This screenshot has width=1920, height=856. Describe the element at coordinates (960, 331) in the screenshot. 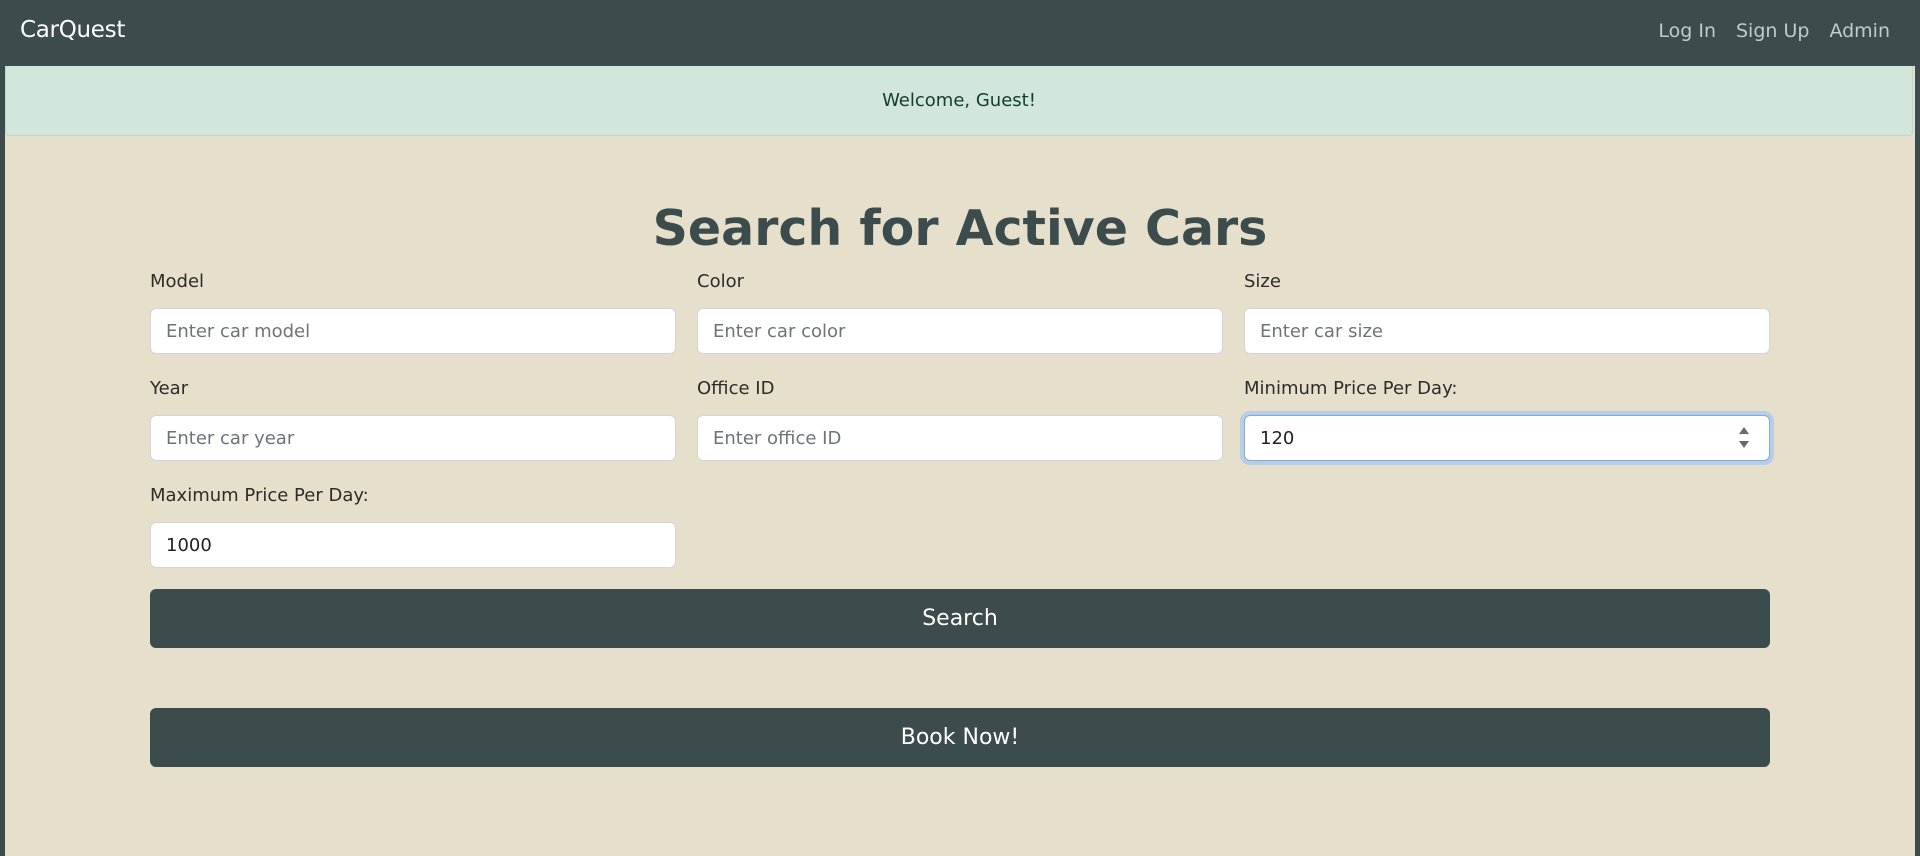

I see `color-input` at that location.